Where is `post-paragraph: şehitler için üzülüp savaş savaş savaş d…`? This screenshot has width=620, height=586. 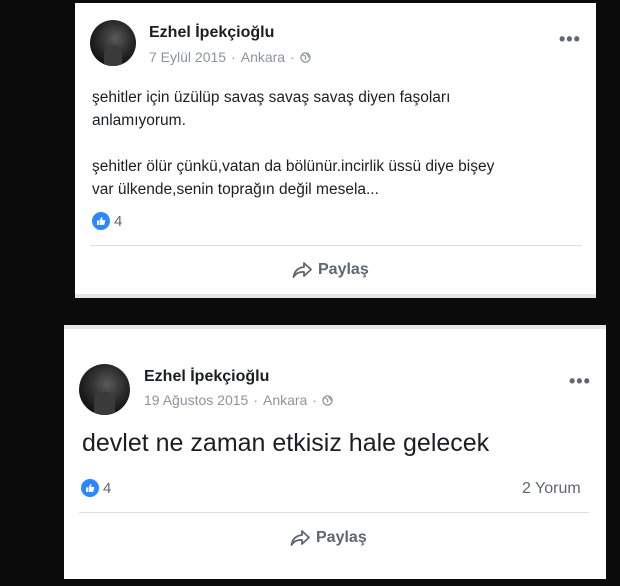
post-paragraph: şehitler için üzülüp savaş savaş savaş d… is located at coordinates (271, 109).